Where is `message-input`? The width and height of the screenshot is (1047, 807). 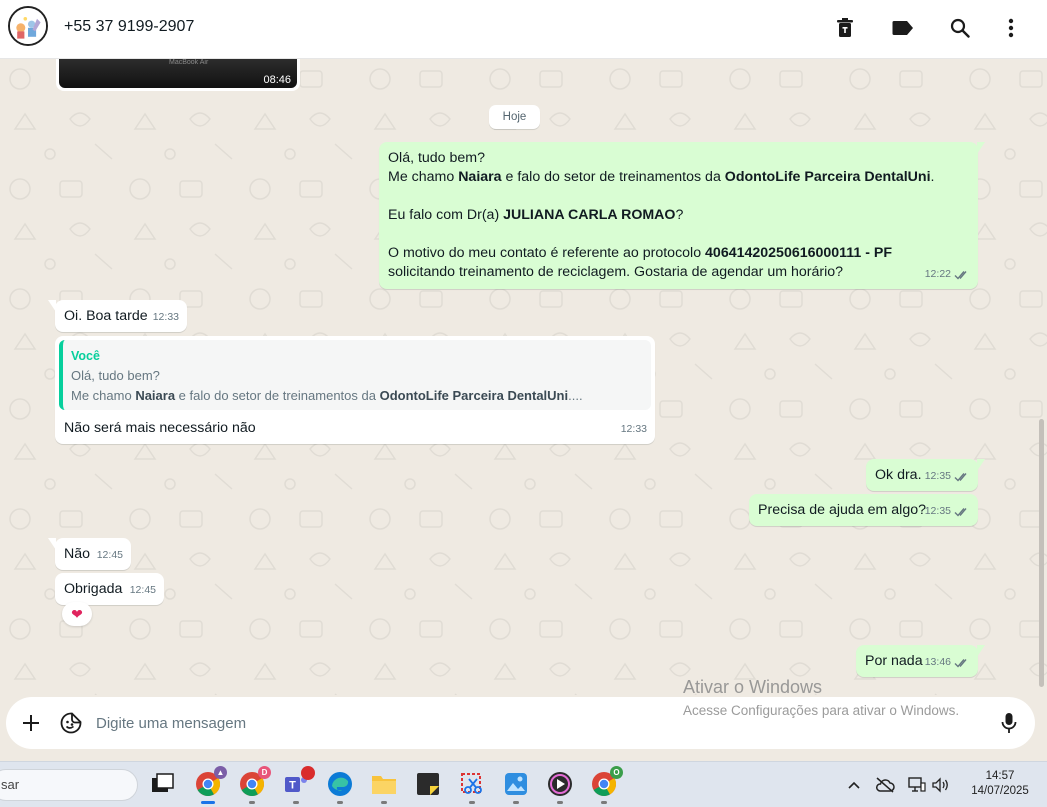 message-input is located at coordinates (386, 723).